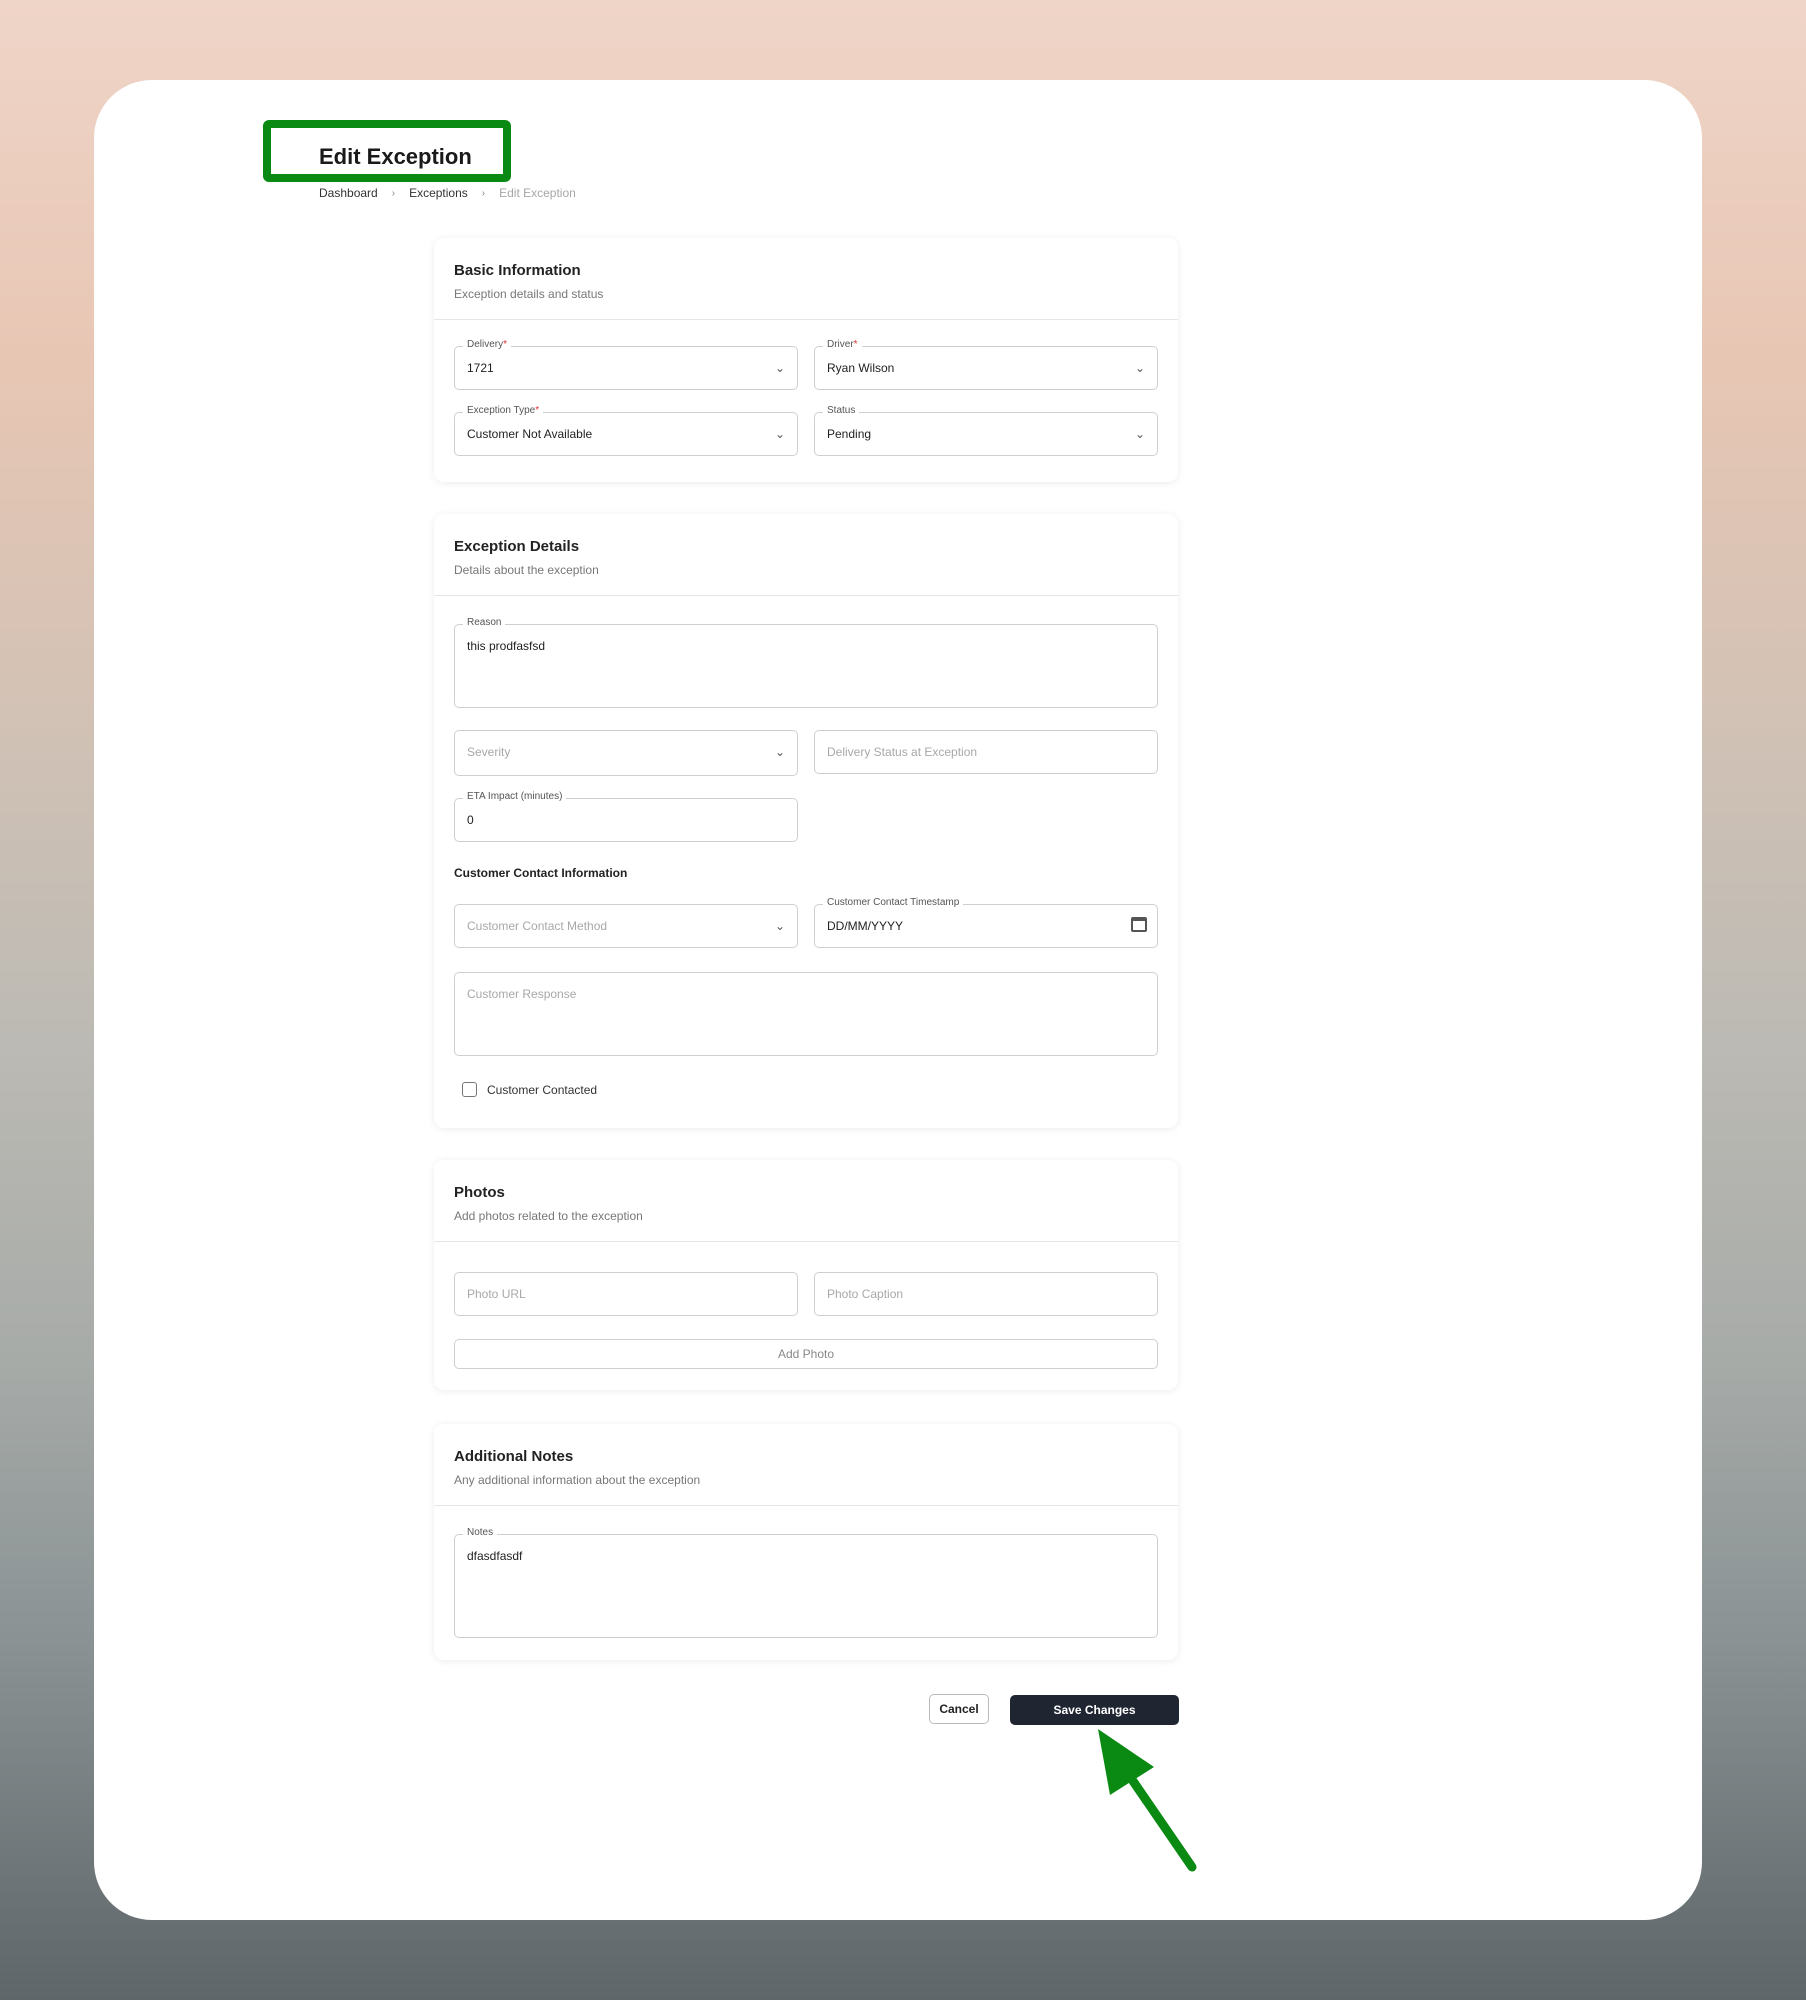  Describe the element at coordinates (806, 662) in the screenshot. I see `reason-textarea: Reason this prodfasfsd` at that location.